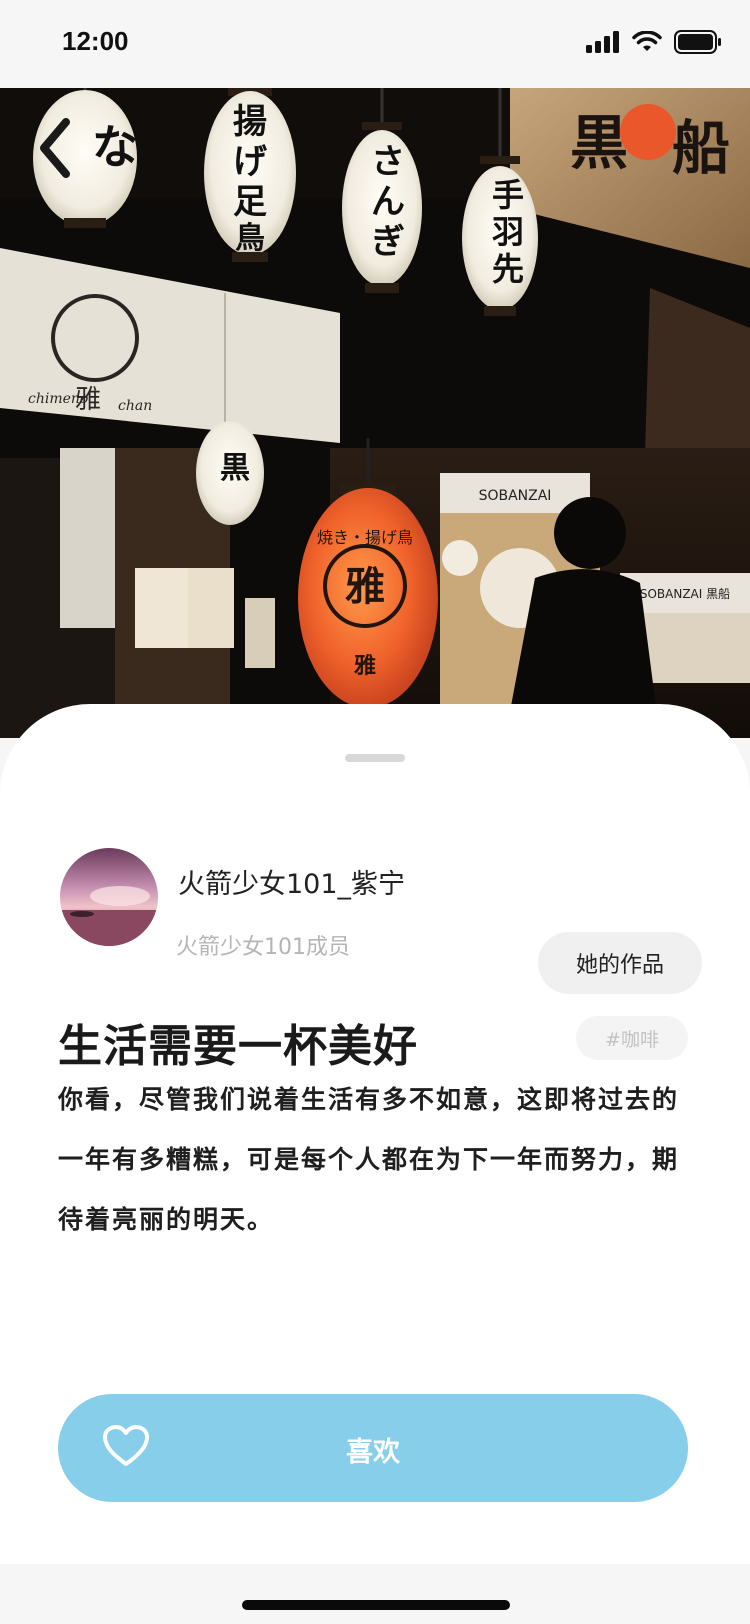 This screenshot has height=1624, width=750. What do you see at coordinates (365, 537) in the screenshot?
I see `svg-text: 焼き・揚げ鳥` at bounding box center [365, 537].